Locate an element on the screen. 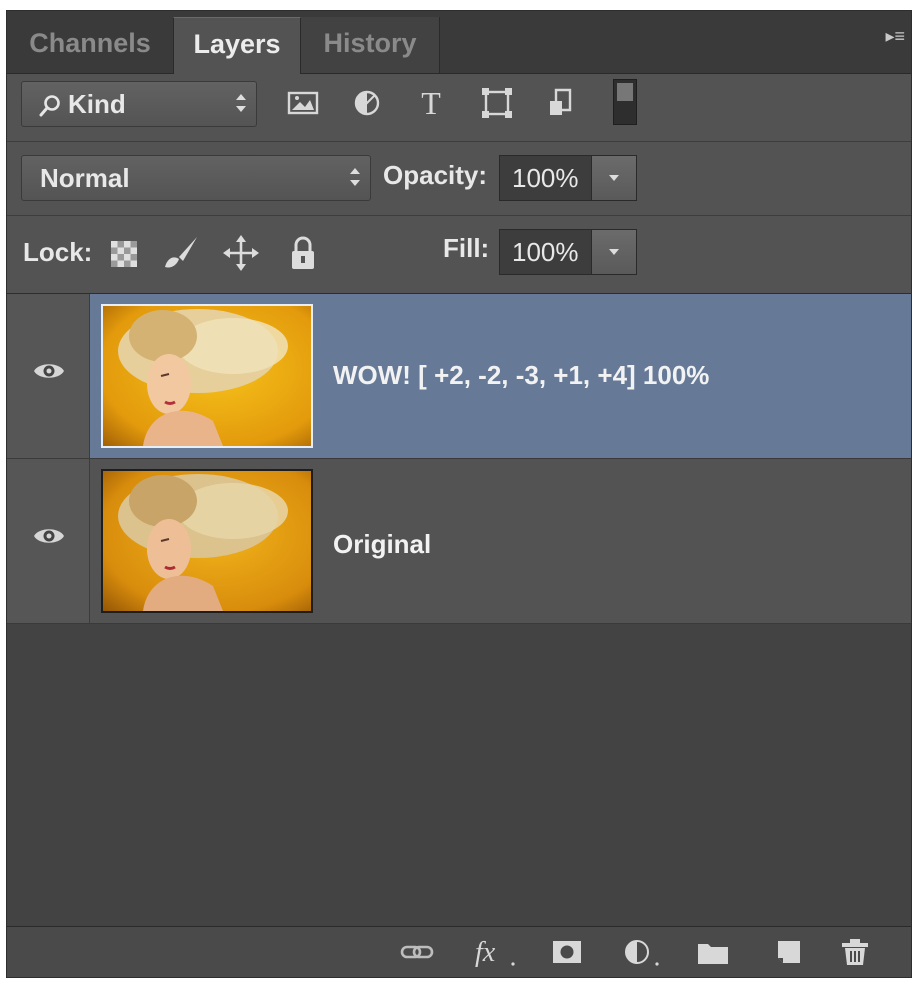 This screenshot has height=982, width=916. opacity-value: 100% is located at coordinates (545, 178).